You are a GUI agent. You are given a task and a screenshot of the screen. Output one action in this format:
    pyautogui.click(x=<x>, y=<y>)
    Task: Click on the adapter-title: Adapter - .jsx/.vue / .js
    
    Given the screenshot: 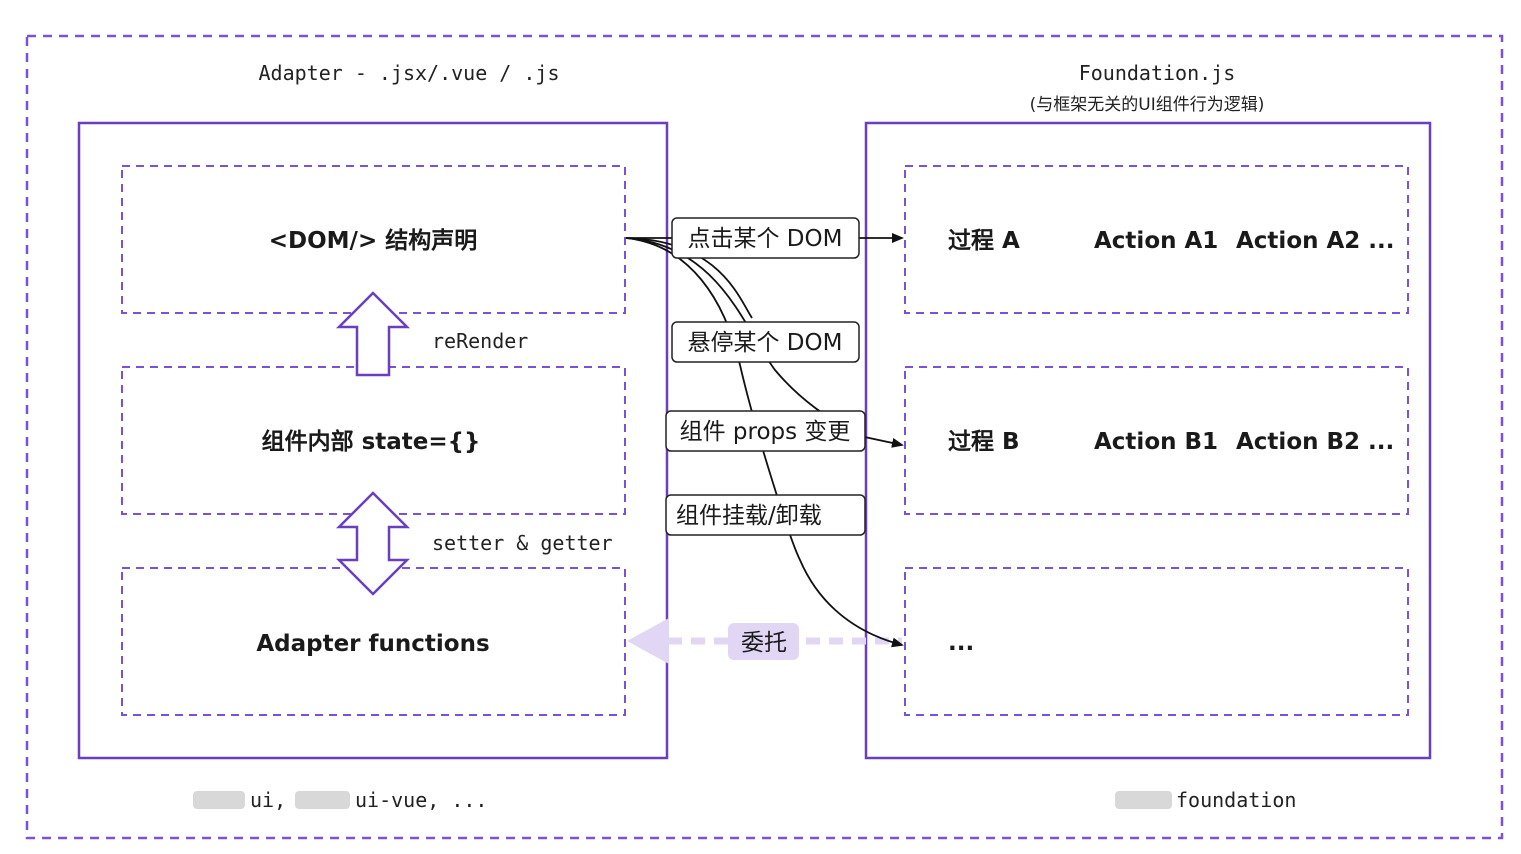 What is the action you would take?
    pyautogui.click(x=408, y=73)
    